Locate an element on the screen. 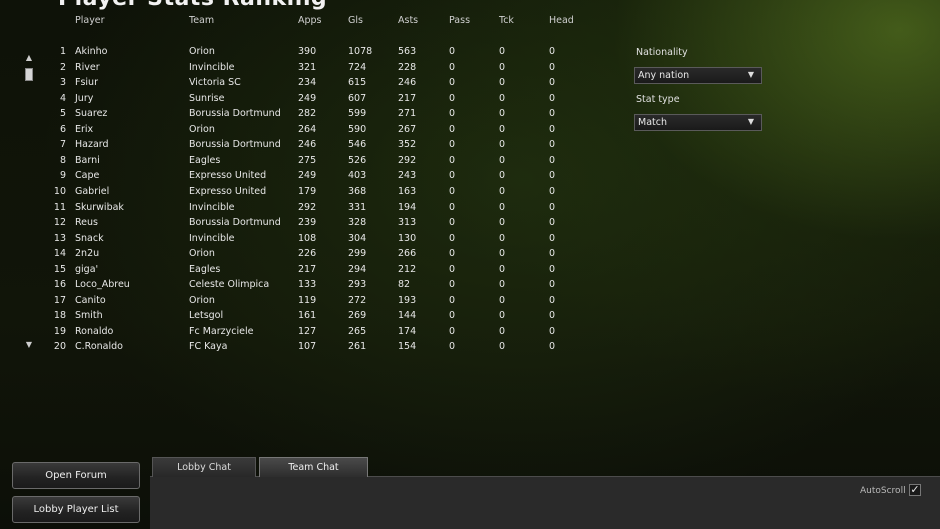 This screenshot has width=940, height=529. row-rank: 11 is located at coordinates (59, 207).